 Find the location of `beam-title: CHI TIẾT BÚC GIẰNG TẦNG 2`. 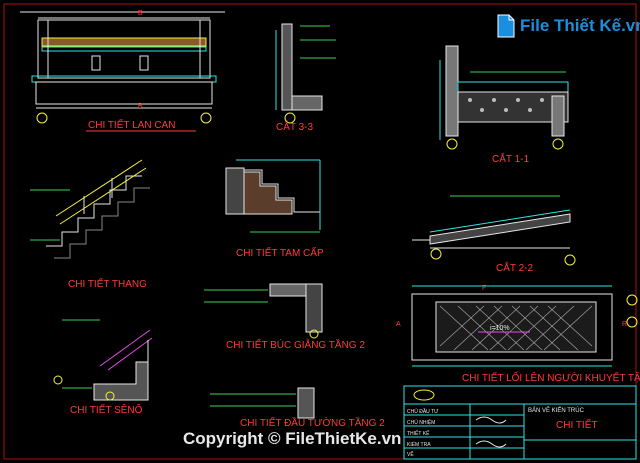

beam-title: CHI TIẾT BÚC GIẰNG TẦNG 2 is located at coordinates (295, 344).